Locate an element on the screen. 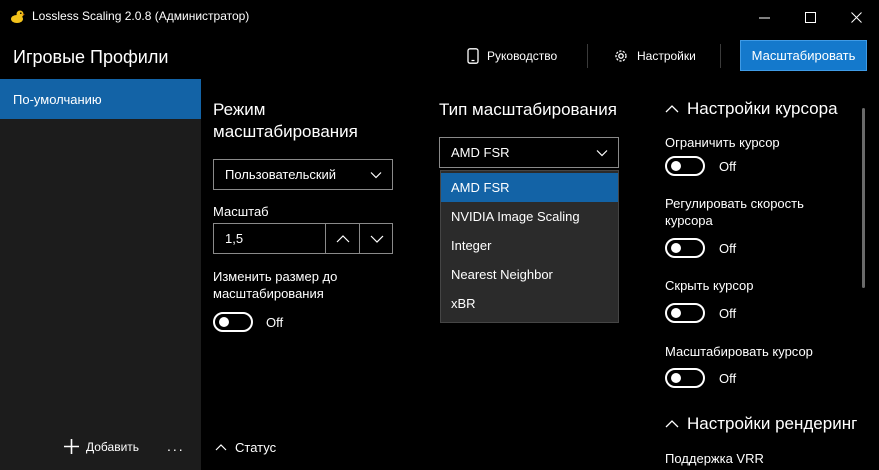  sidebar-item-default: По-умолчанию is located at coordinates (100, 99).